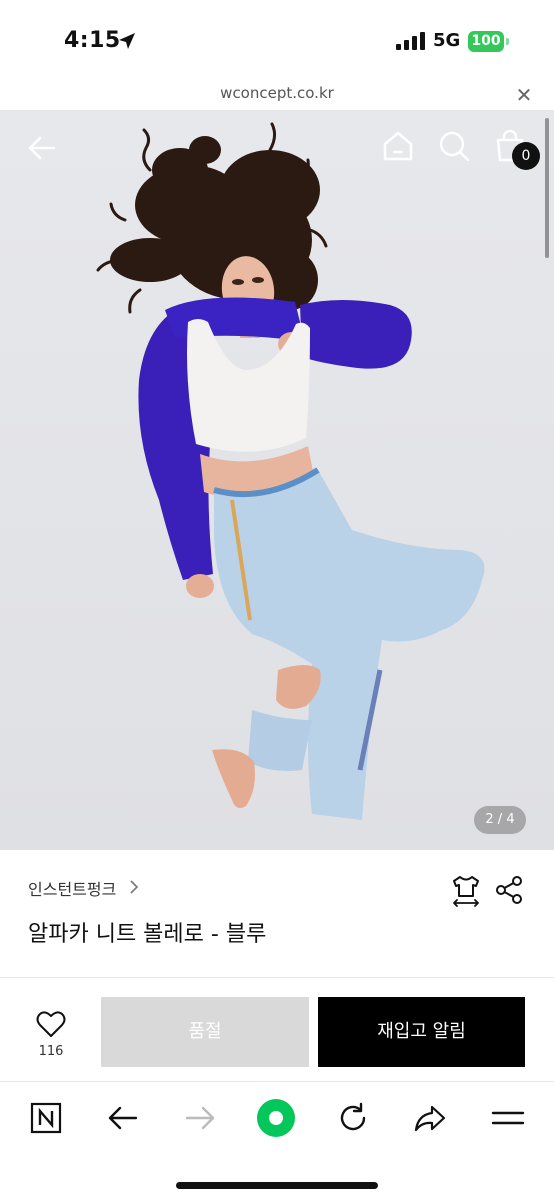 The image size is (554, 1200). Describe the element at coordinates (277, 40) in the screenshot. I see `status-bar: 4:15 5G 100` at that location.